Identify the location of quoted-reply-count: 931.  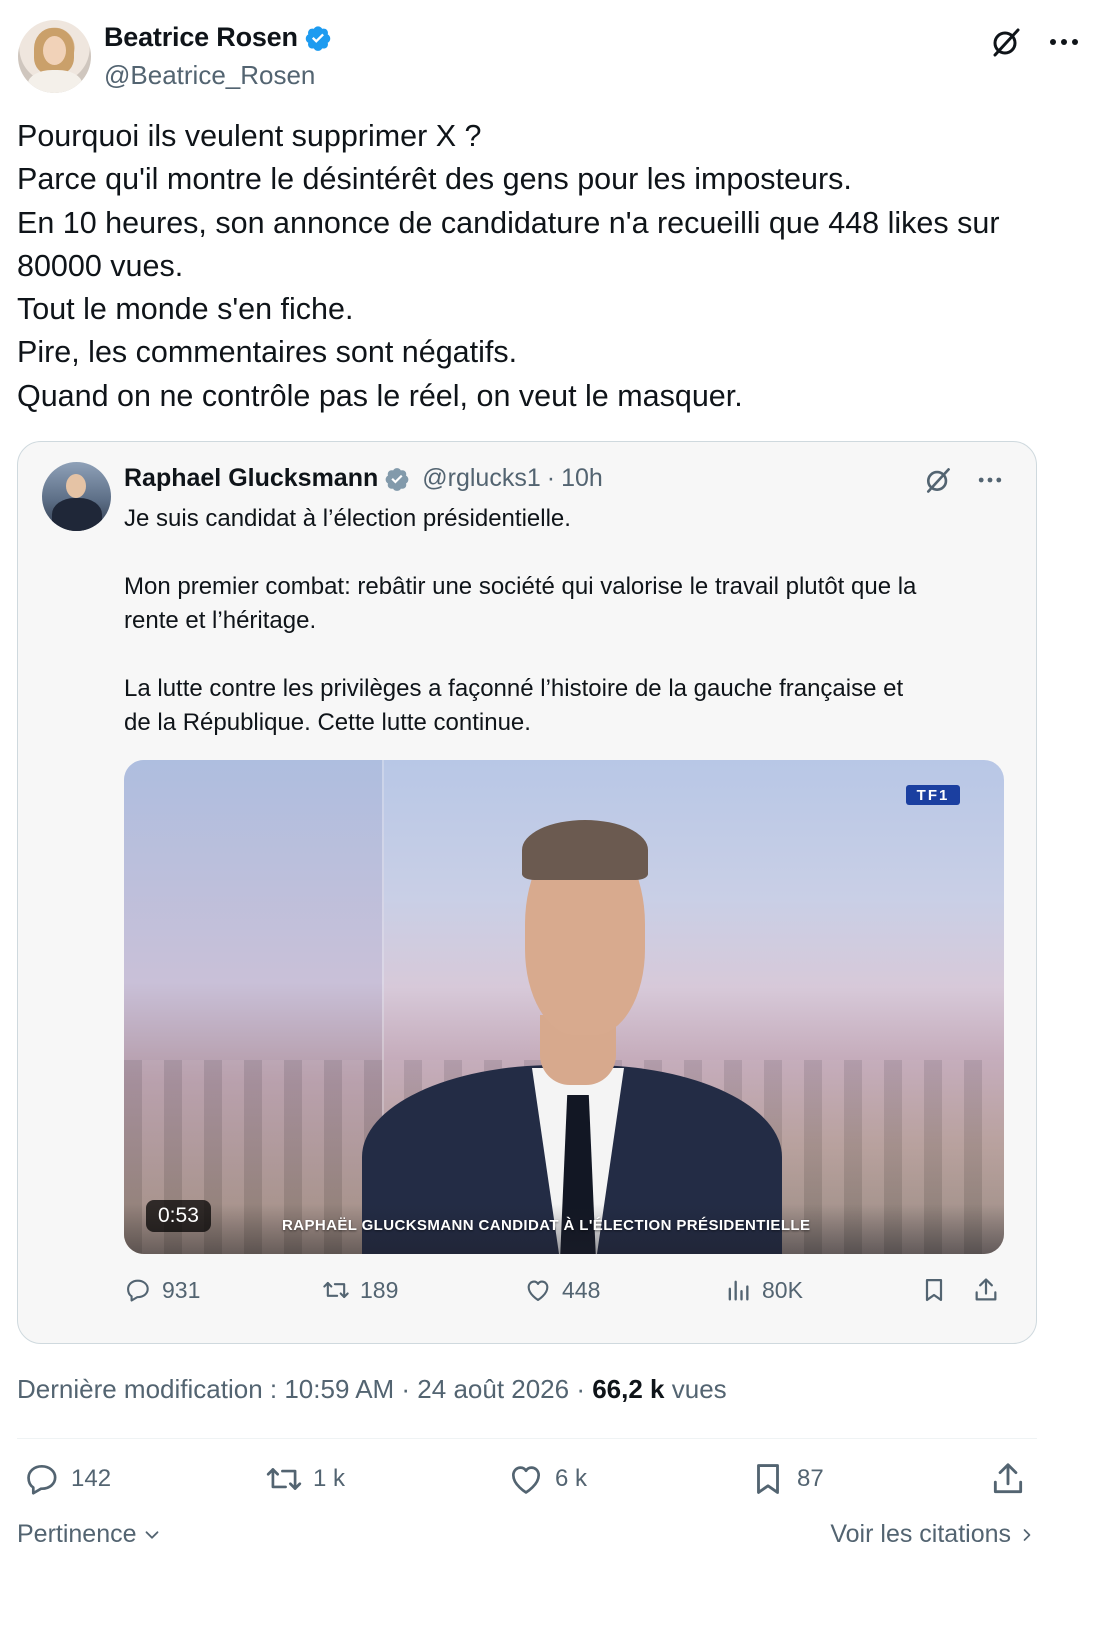
(181, 1289).